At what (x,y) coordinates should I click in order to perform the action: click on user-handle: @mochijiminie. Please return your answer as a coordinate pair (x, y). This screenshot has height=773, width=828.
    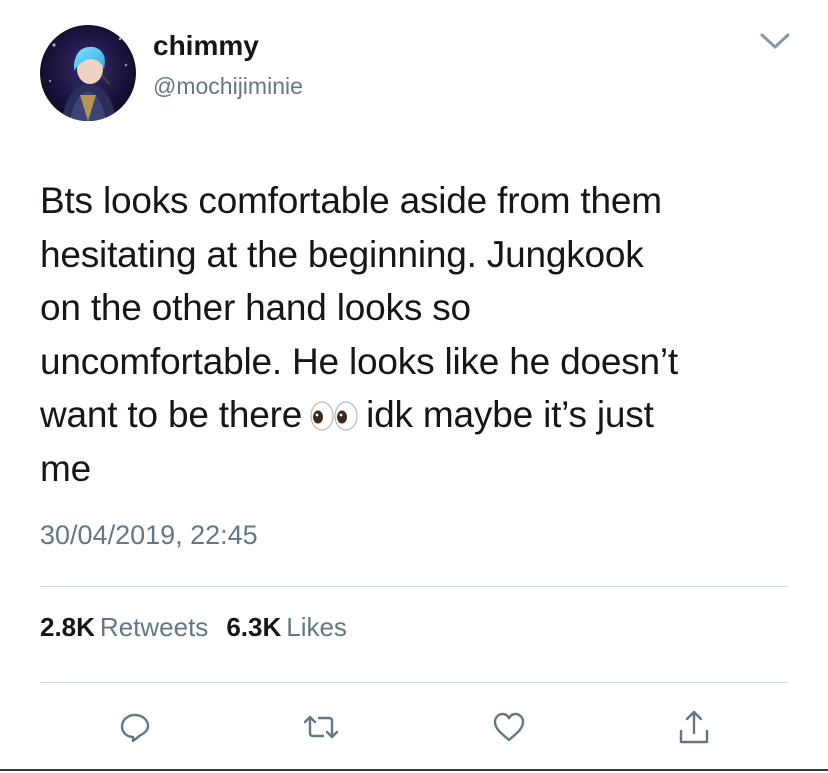
    Looking at the image, I should click on (228, 86).